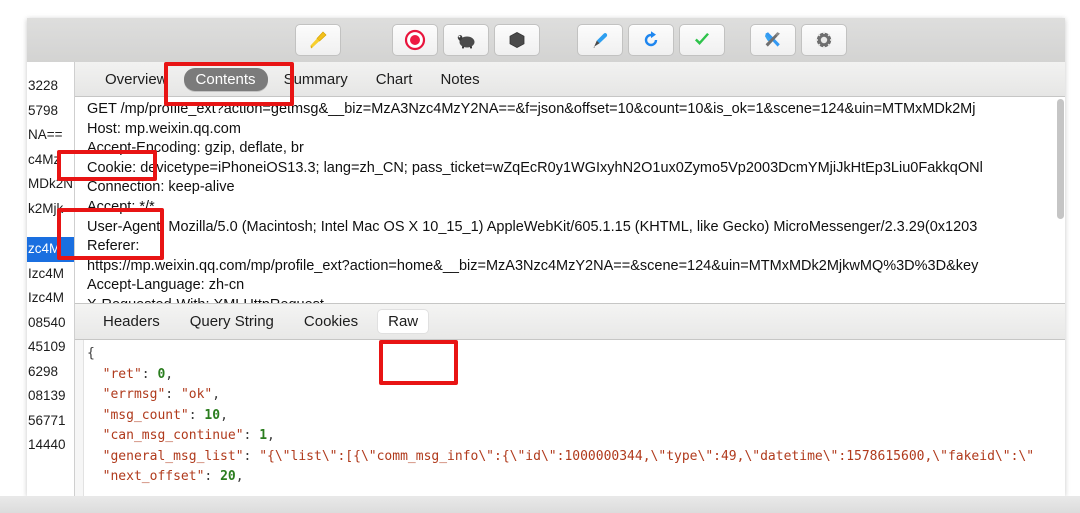 The image size is (1080, 513). I want to click on json-key-ret: "ret", so click(122, 374).